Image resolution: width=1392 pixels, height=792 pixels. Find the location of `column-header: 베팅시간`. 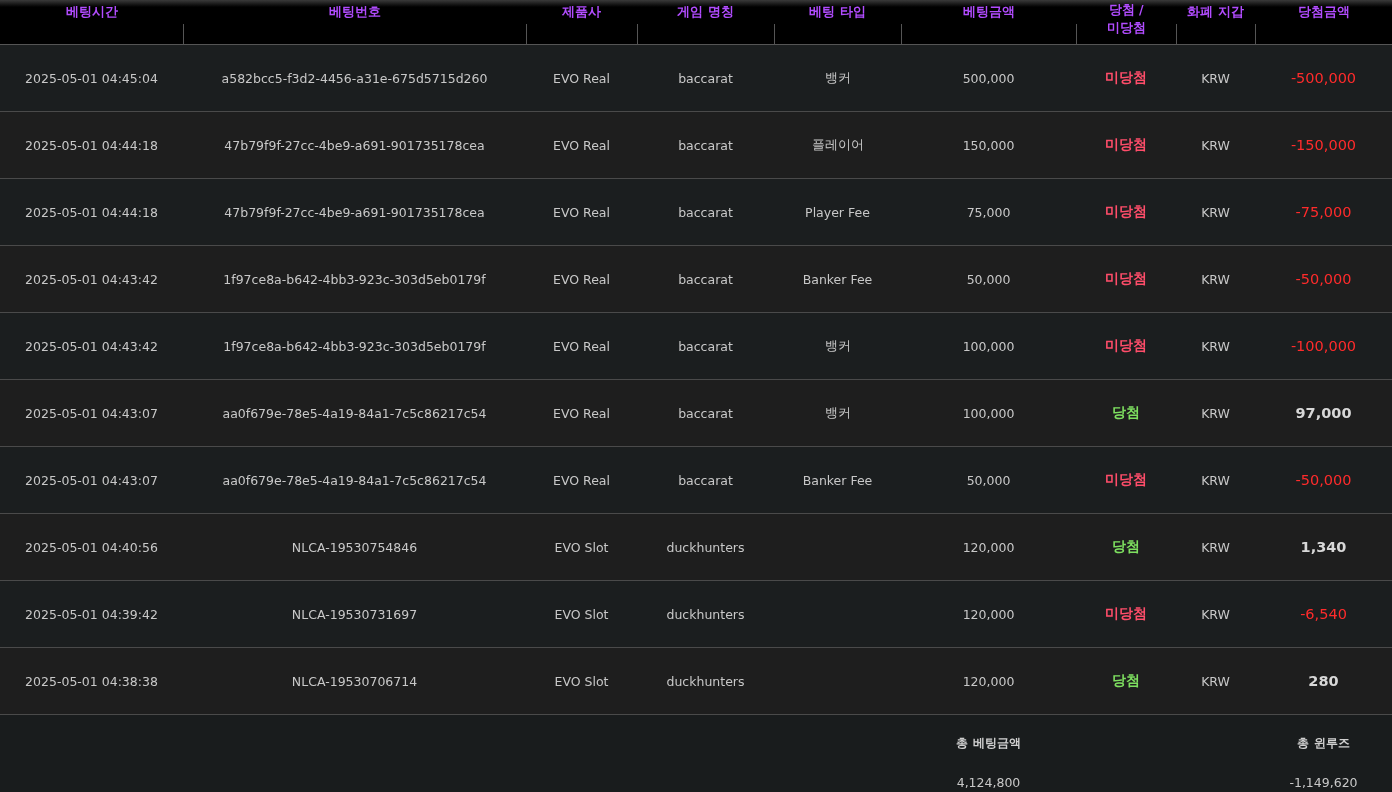

column-header: 베팅시간 is located at coordinates (91, 12).